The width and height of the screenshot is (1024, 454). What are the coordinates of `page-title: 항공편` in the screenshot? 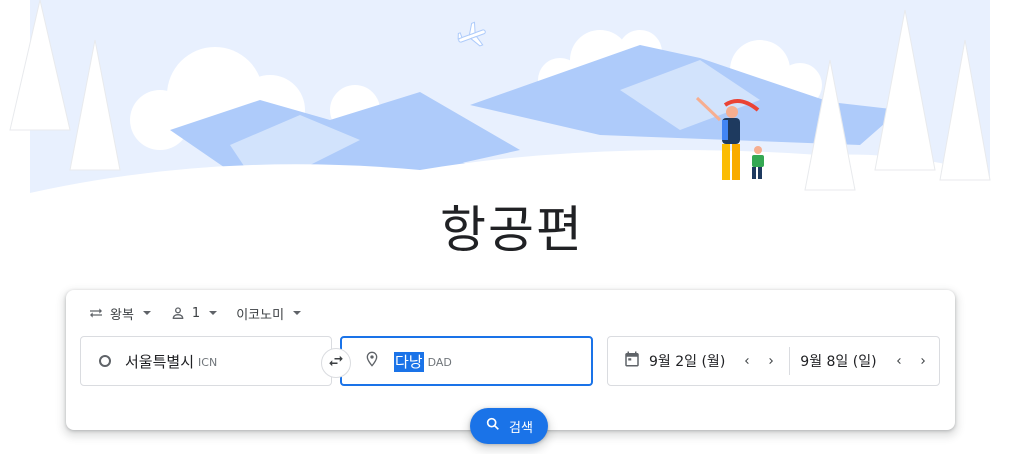 It's located at (512, 230).